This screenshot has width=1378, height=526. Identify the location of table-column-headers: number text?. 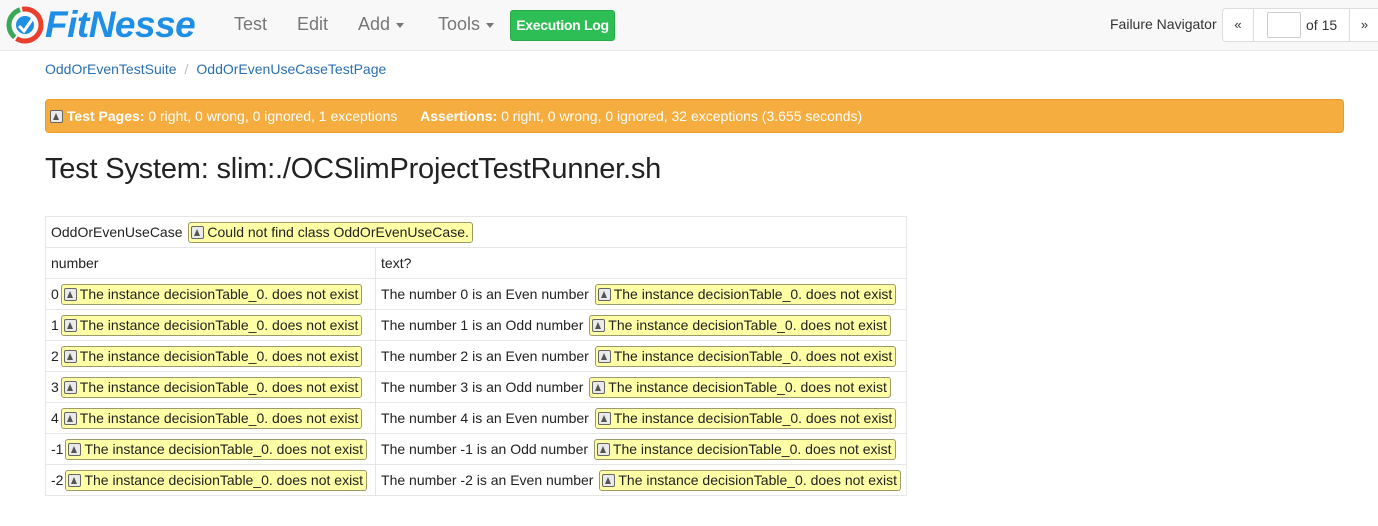
(475, 263).